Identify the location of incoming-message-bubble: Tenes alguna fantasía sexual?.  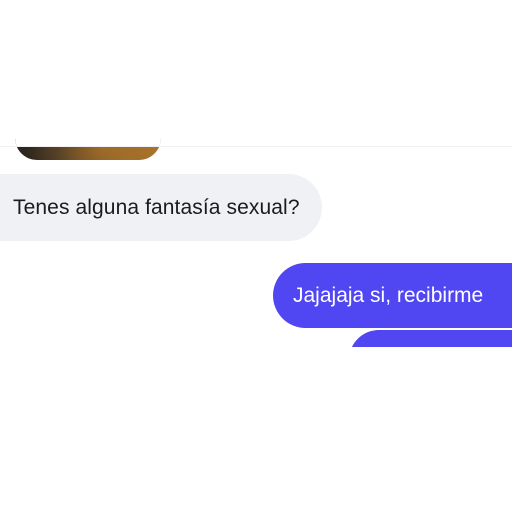
(161, 207).